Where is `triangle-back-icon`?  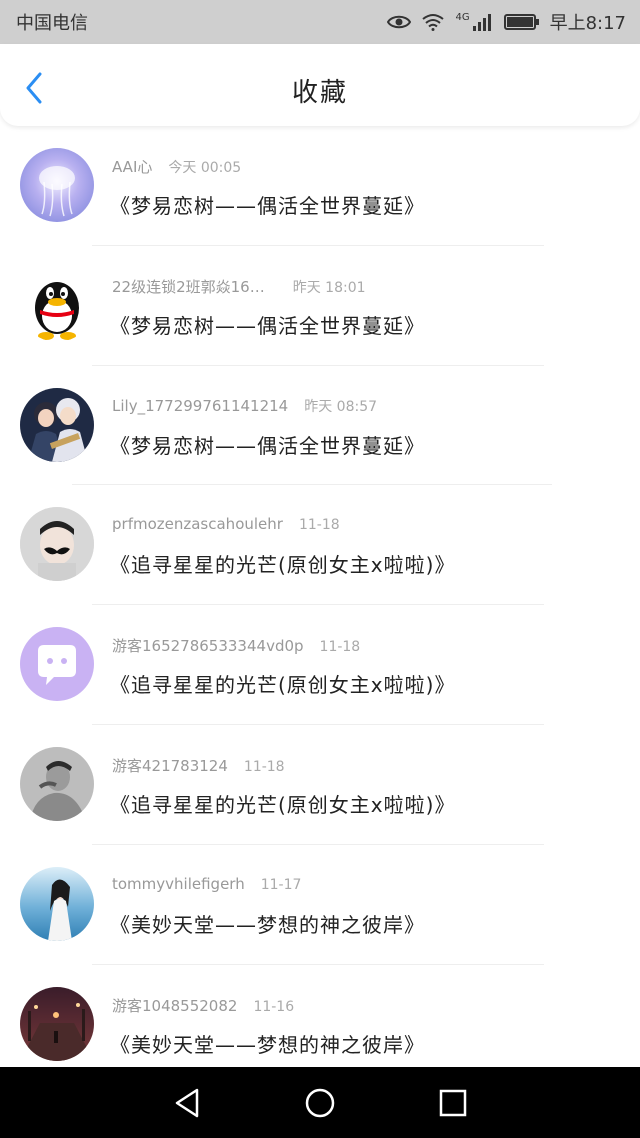
triangle-back-icon is located at coordinates (186, 1102).